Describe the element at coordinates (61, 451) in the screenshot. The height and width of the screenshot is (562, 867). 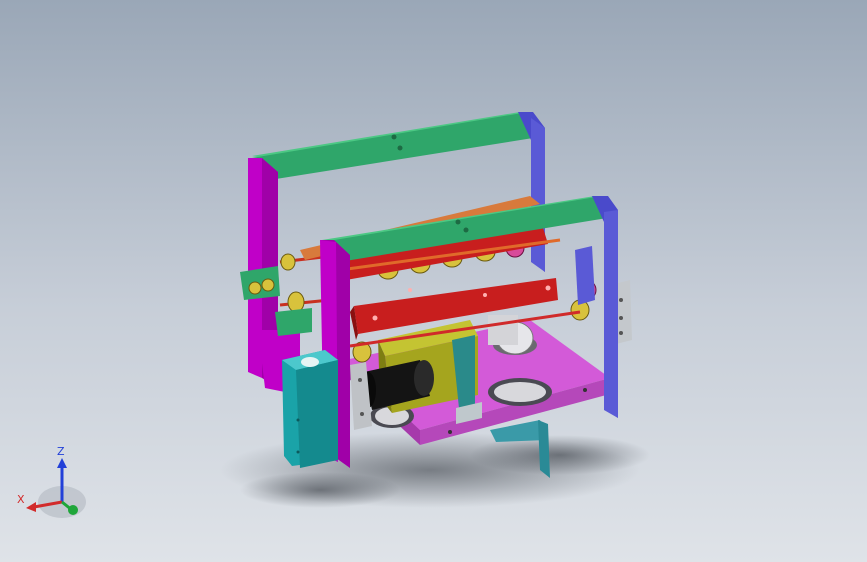
I see `z-axis-label: Z` at that location.